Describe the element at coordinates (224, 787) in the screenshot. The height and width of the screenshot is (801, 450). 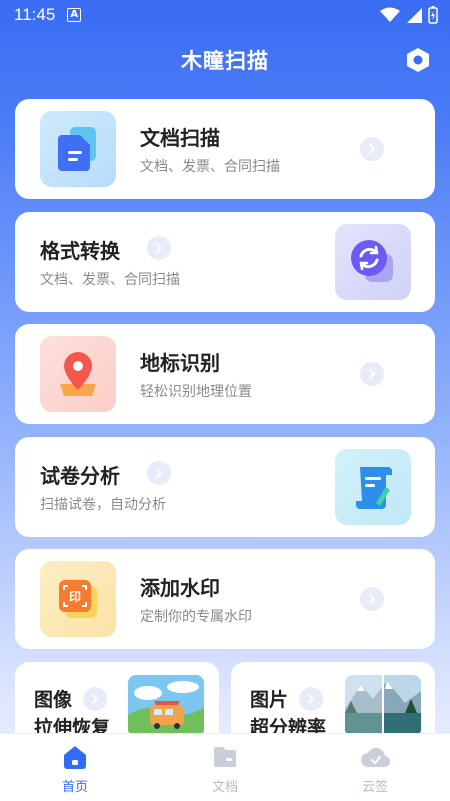
I see `tab-label: 文档` at that location.